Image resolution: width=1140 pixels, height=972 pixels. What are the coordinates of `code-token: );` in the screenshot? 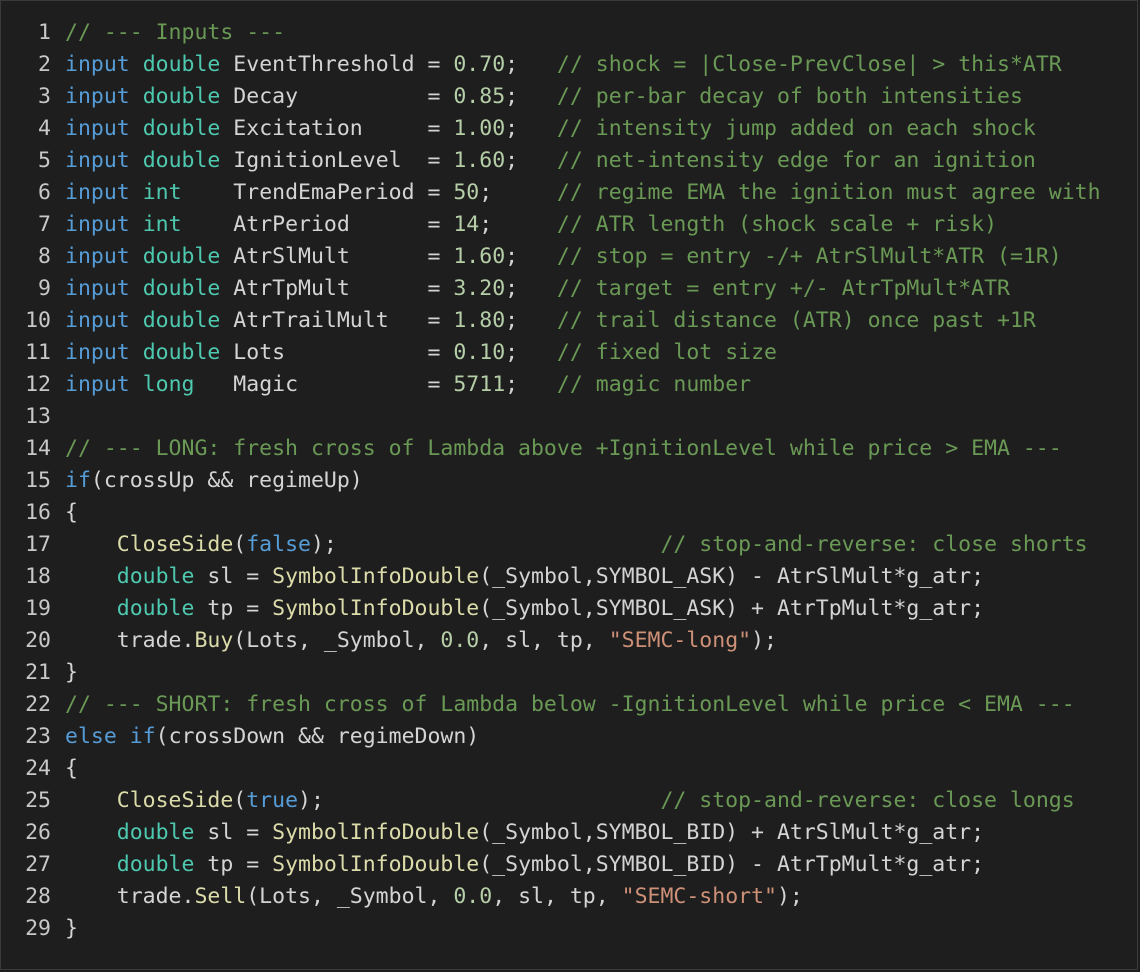 It's located at (479, 800).